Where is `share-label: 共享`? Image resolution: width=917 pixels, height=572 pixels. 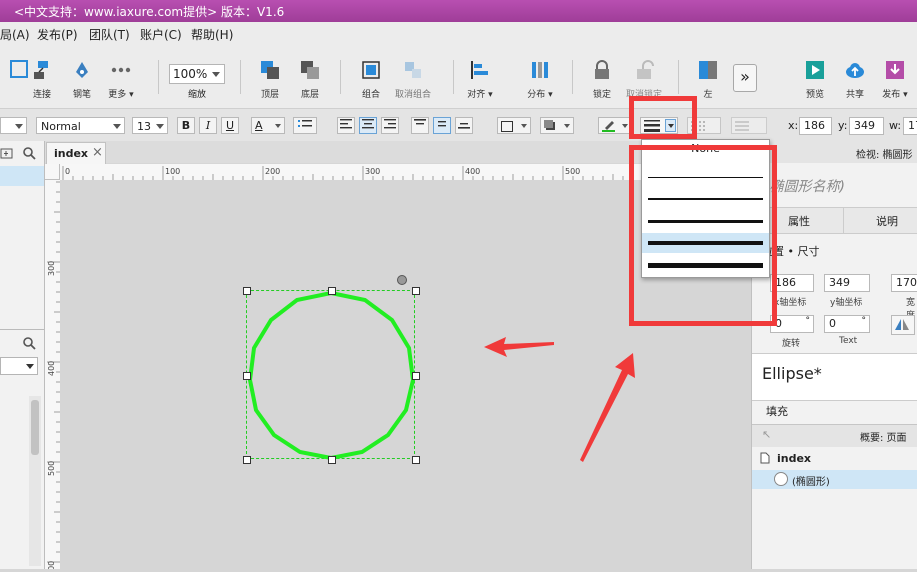 share-label: 共享 is located at coordinates (854, 95).